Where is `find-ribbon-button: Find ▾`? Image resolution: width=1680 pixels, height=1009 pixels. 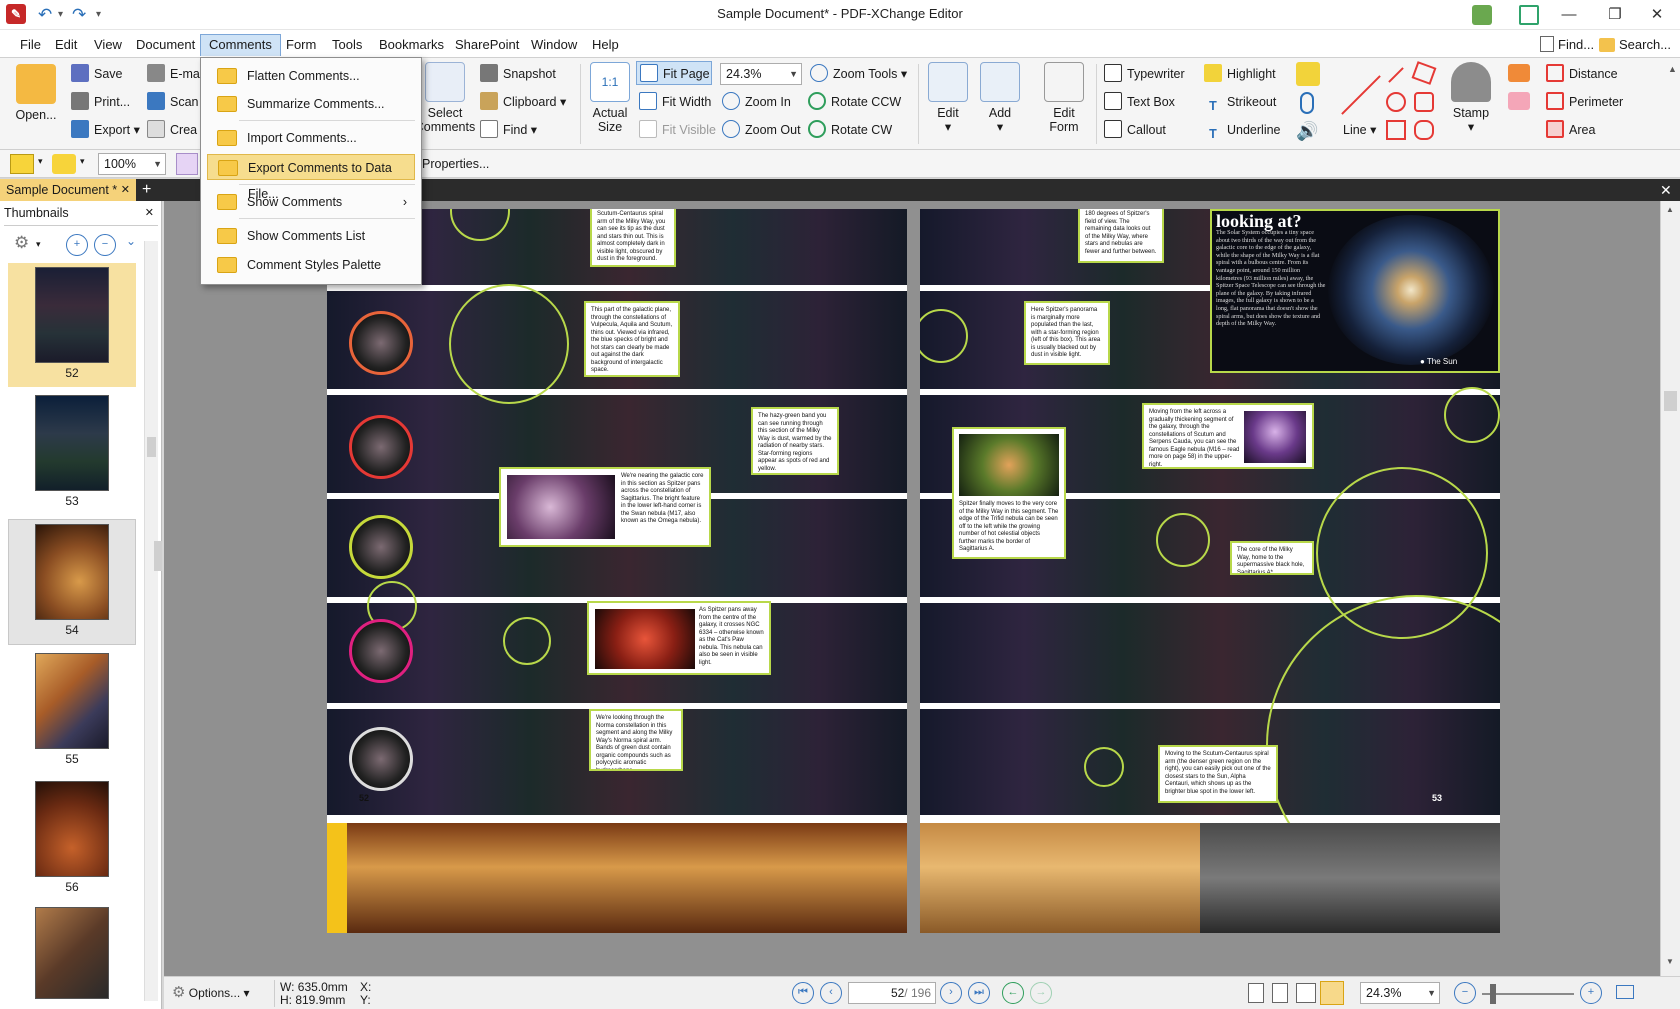
find-ribbon-button: Find ▾ is located at coordinates (508, 130).